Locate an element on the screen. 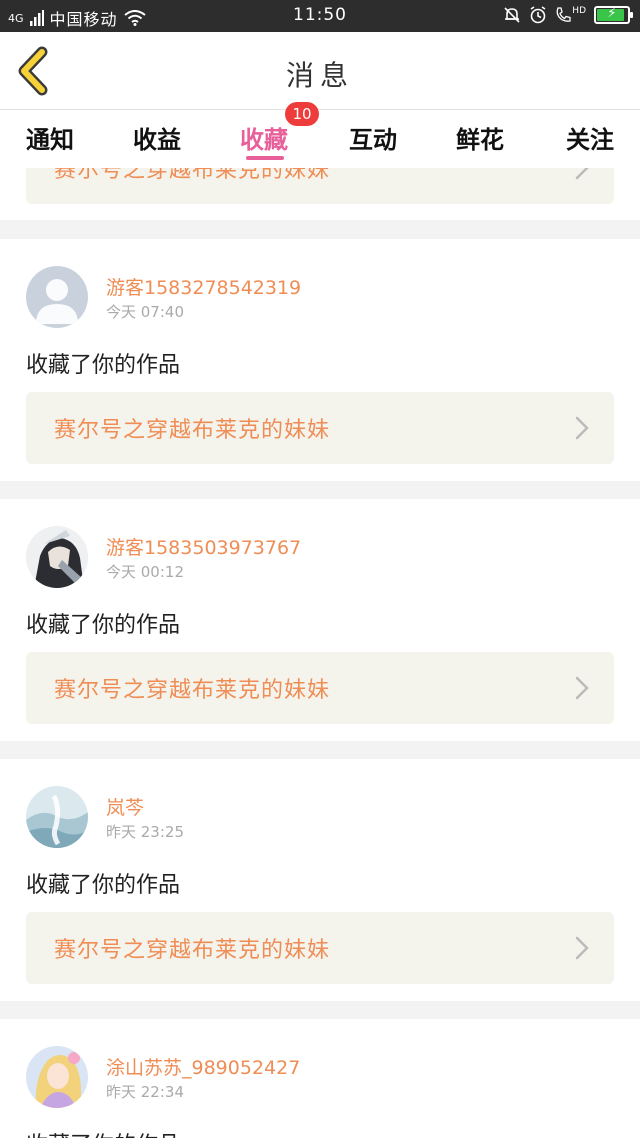 The width and height of the screenshot is (640, 1138). charging-bolt-icon: ⚡ is located at coordinates (612, 13).